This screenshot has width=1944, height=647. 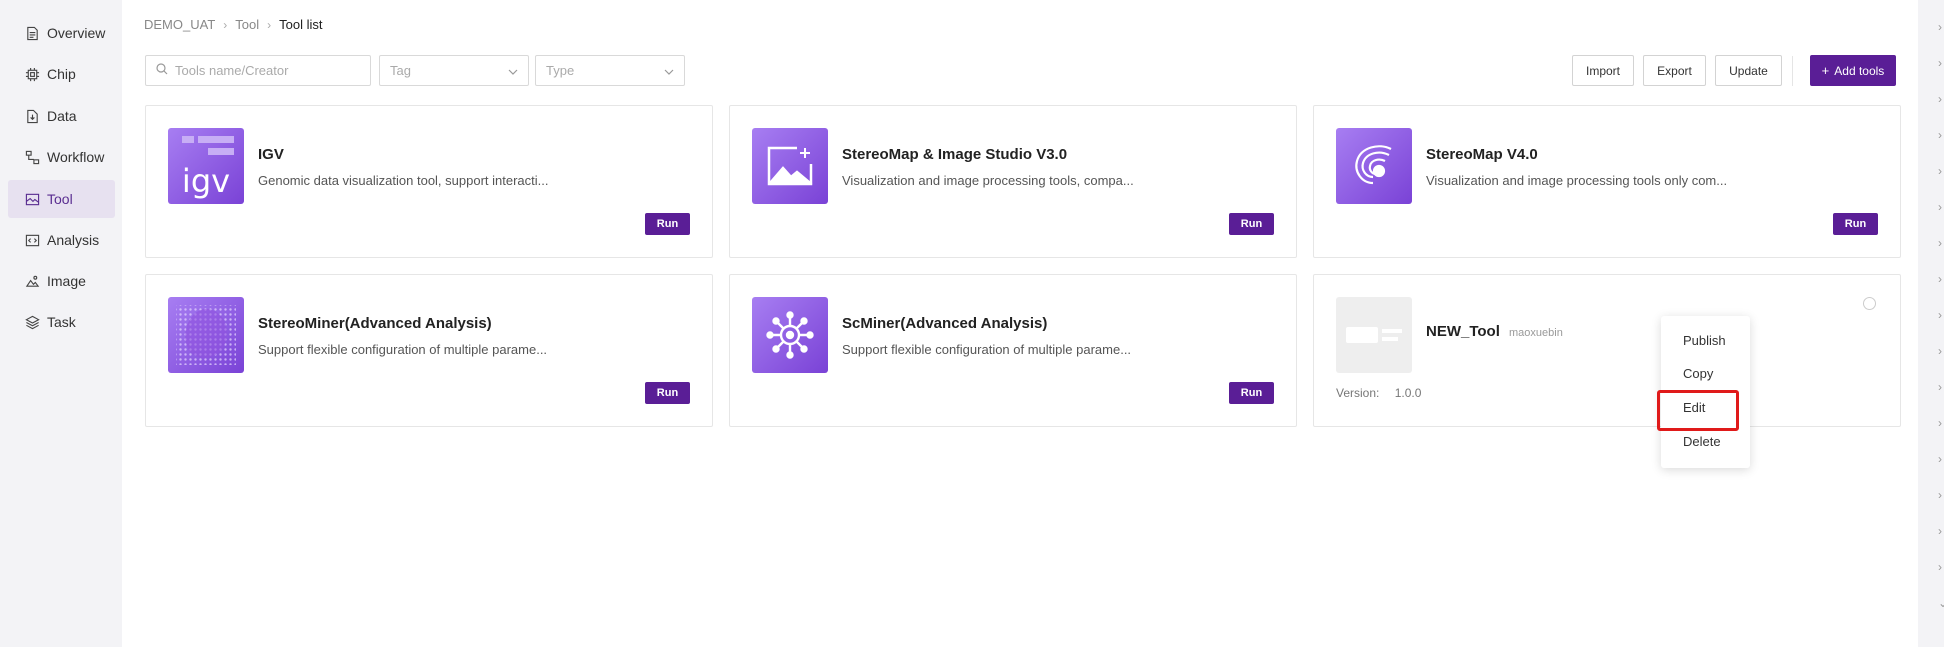 I want to click on image-icon, so click(x=32, y=281).